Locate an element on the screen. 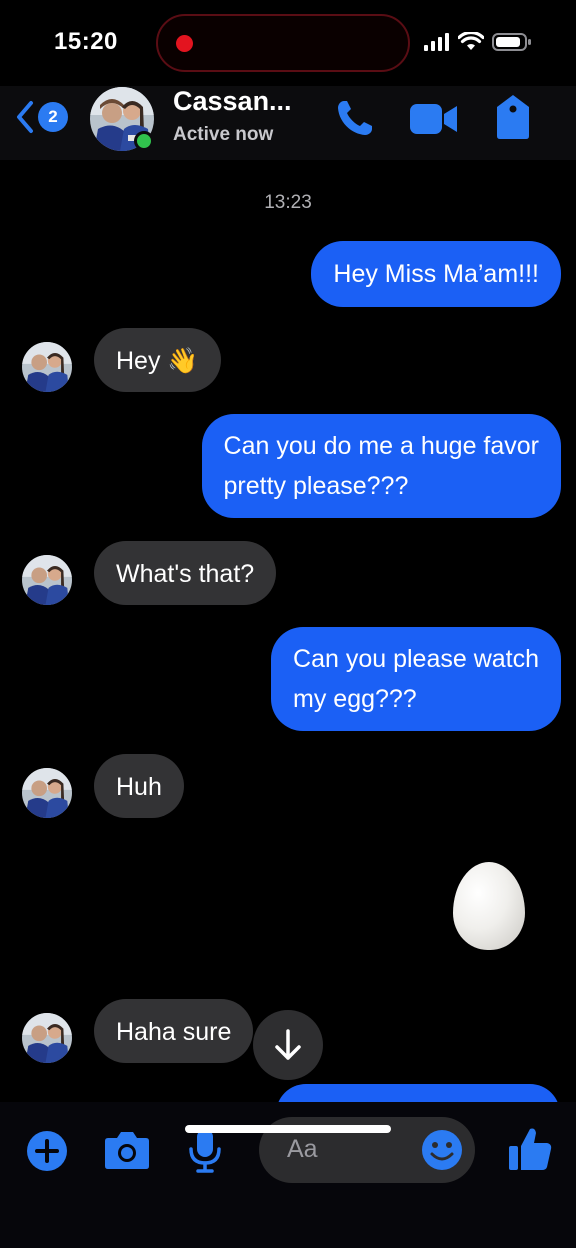 Image resolution: width=576 pixels, height=1248 pixels. cellular-signal-icon is located at coordinates (436, 42).